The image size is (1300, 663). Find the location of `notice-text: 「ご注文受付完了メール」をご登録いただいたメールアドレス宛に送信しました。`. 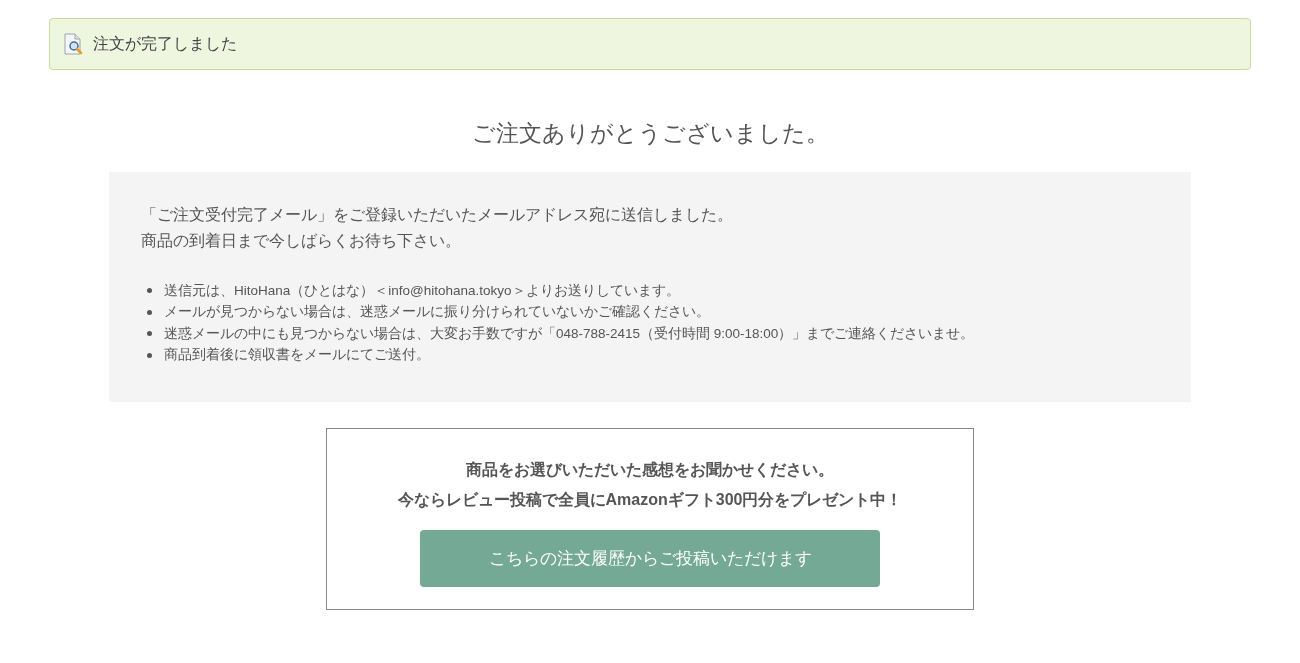

notice-text: 「ご注文受付完了メール」をご登録いただいたメールアドレス宛に送信しました。 is located at coordinates (437, 215).